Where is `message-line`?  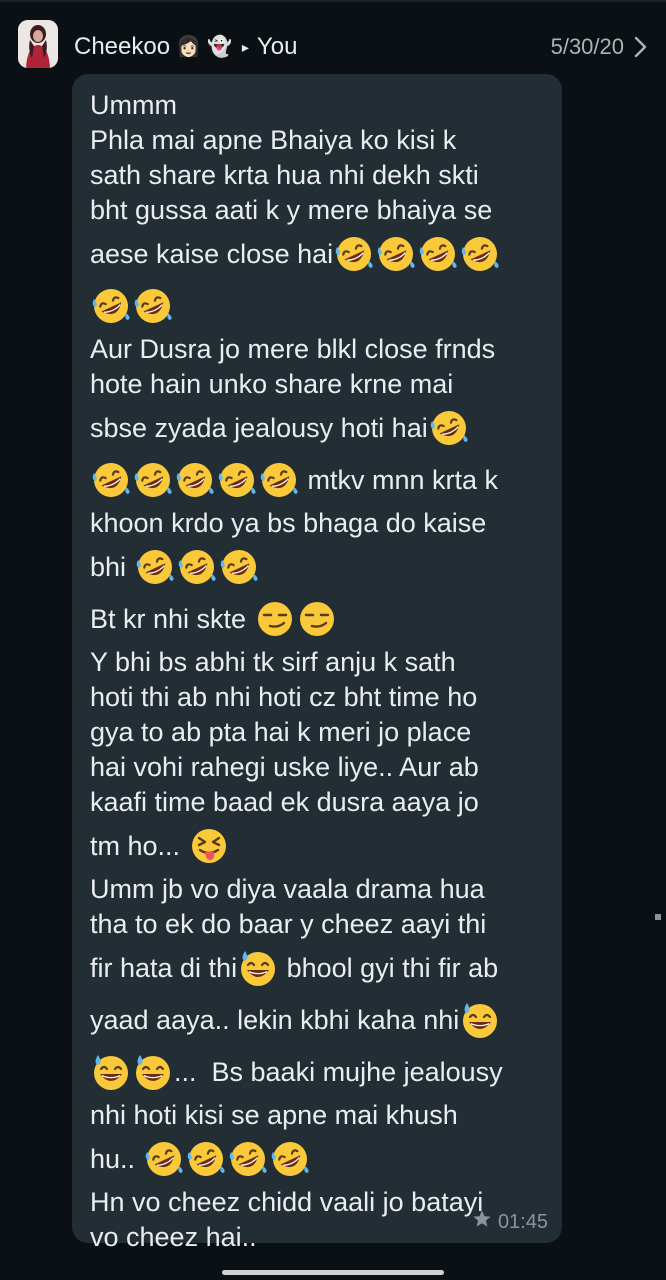
message-line is located at coordinates (317, 306).